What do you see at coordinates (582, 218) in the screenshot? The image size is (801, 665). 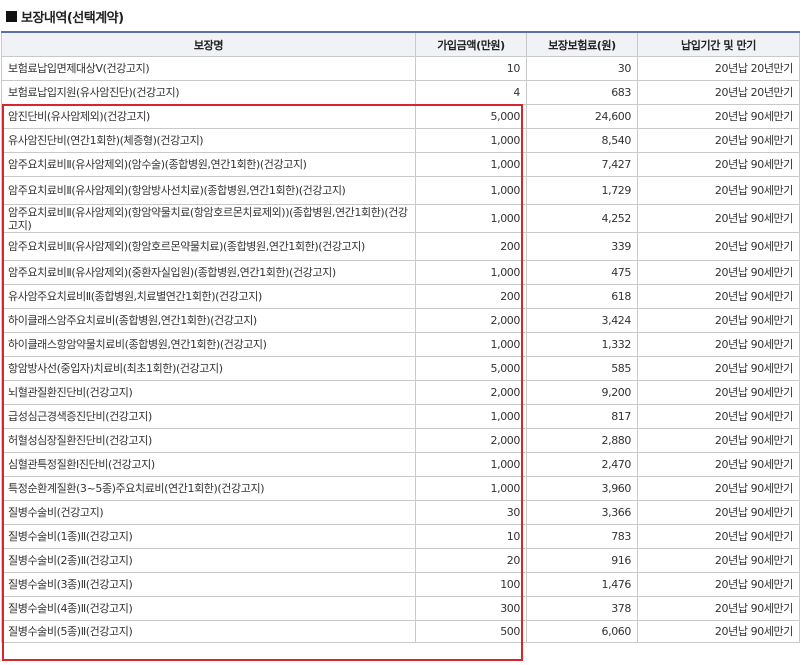 I see `premium-cell: 4,252` at bounding box center [582, 218].